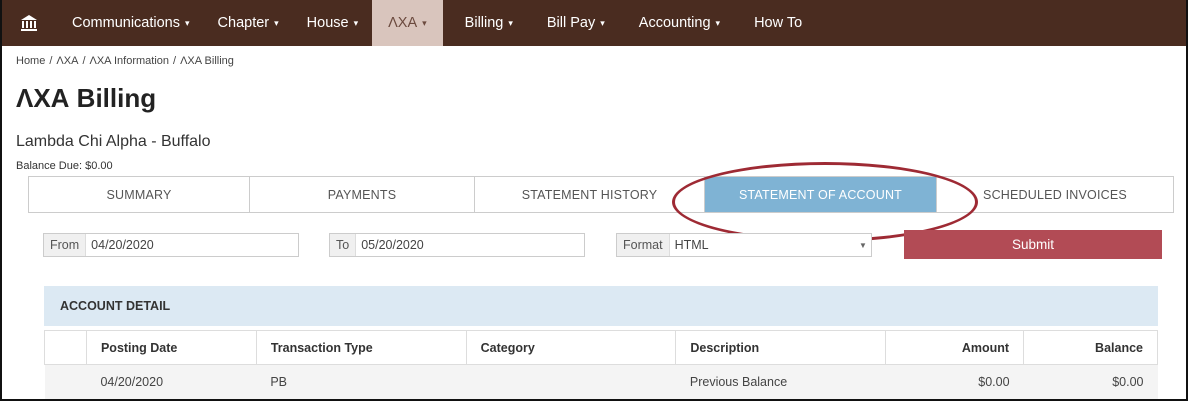 This screenshot has height=401, width=1188. Describe the element at coordinates (955, 347) in the screenshot. I see `column-header-amount: Amount` at that location.